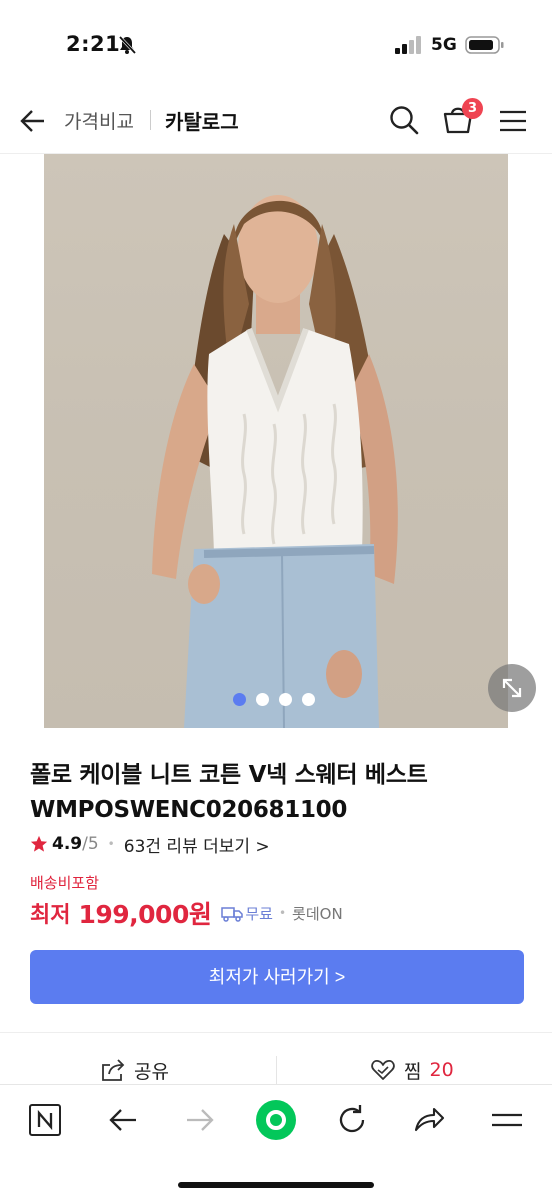 The width and height of the screenshot is (552, 1200). Describe the element at coordinates (99, 120) in the screenshot. I see `price-compare-link: 가격비교` at that location.